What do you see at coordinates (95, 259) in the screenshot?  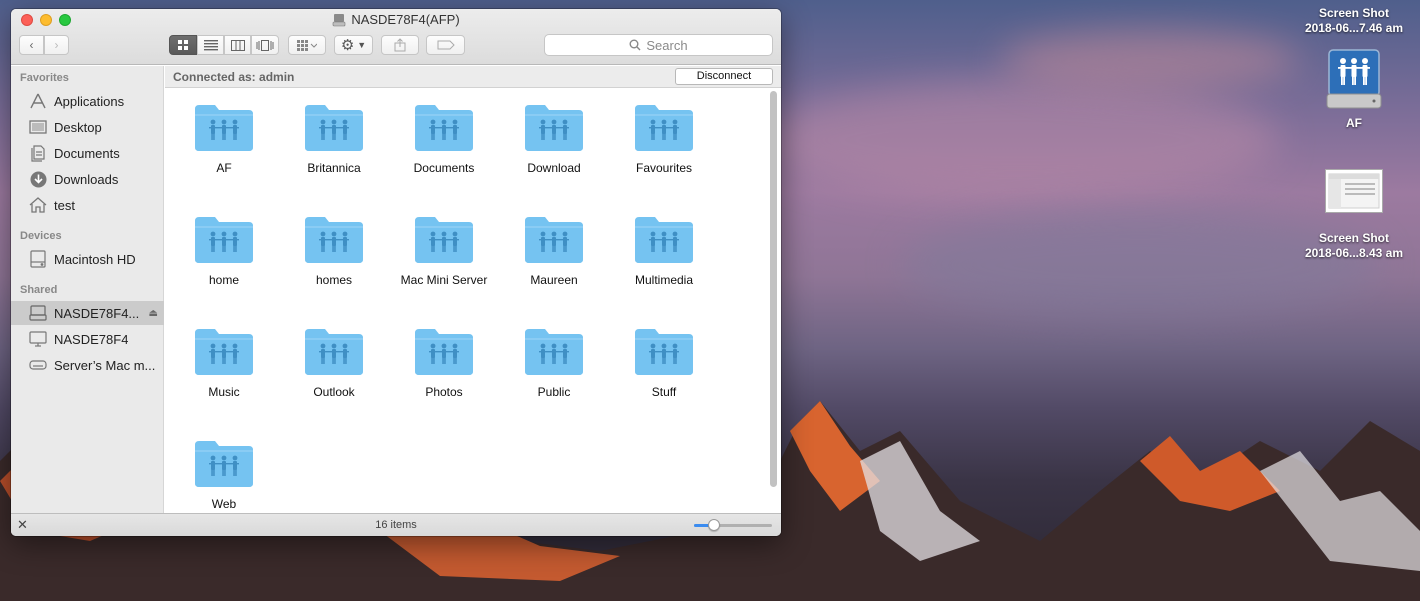 I see `sidebar-item-label: Macintosh HD` at bounding box center [95, 259].